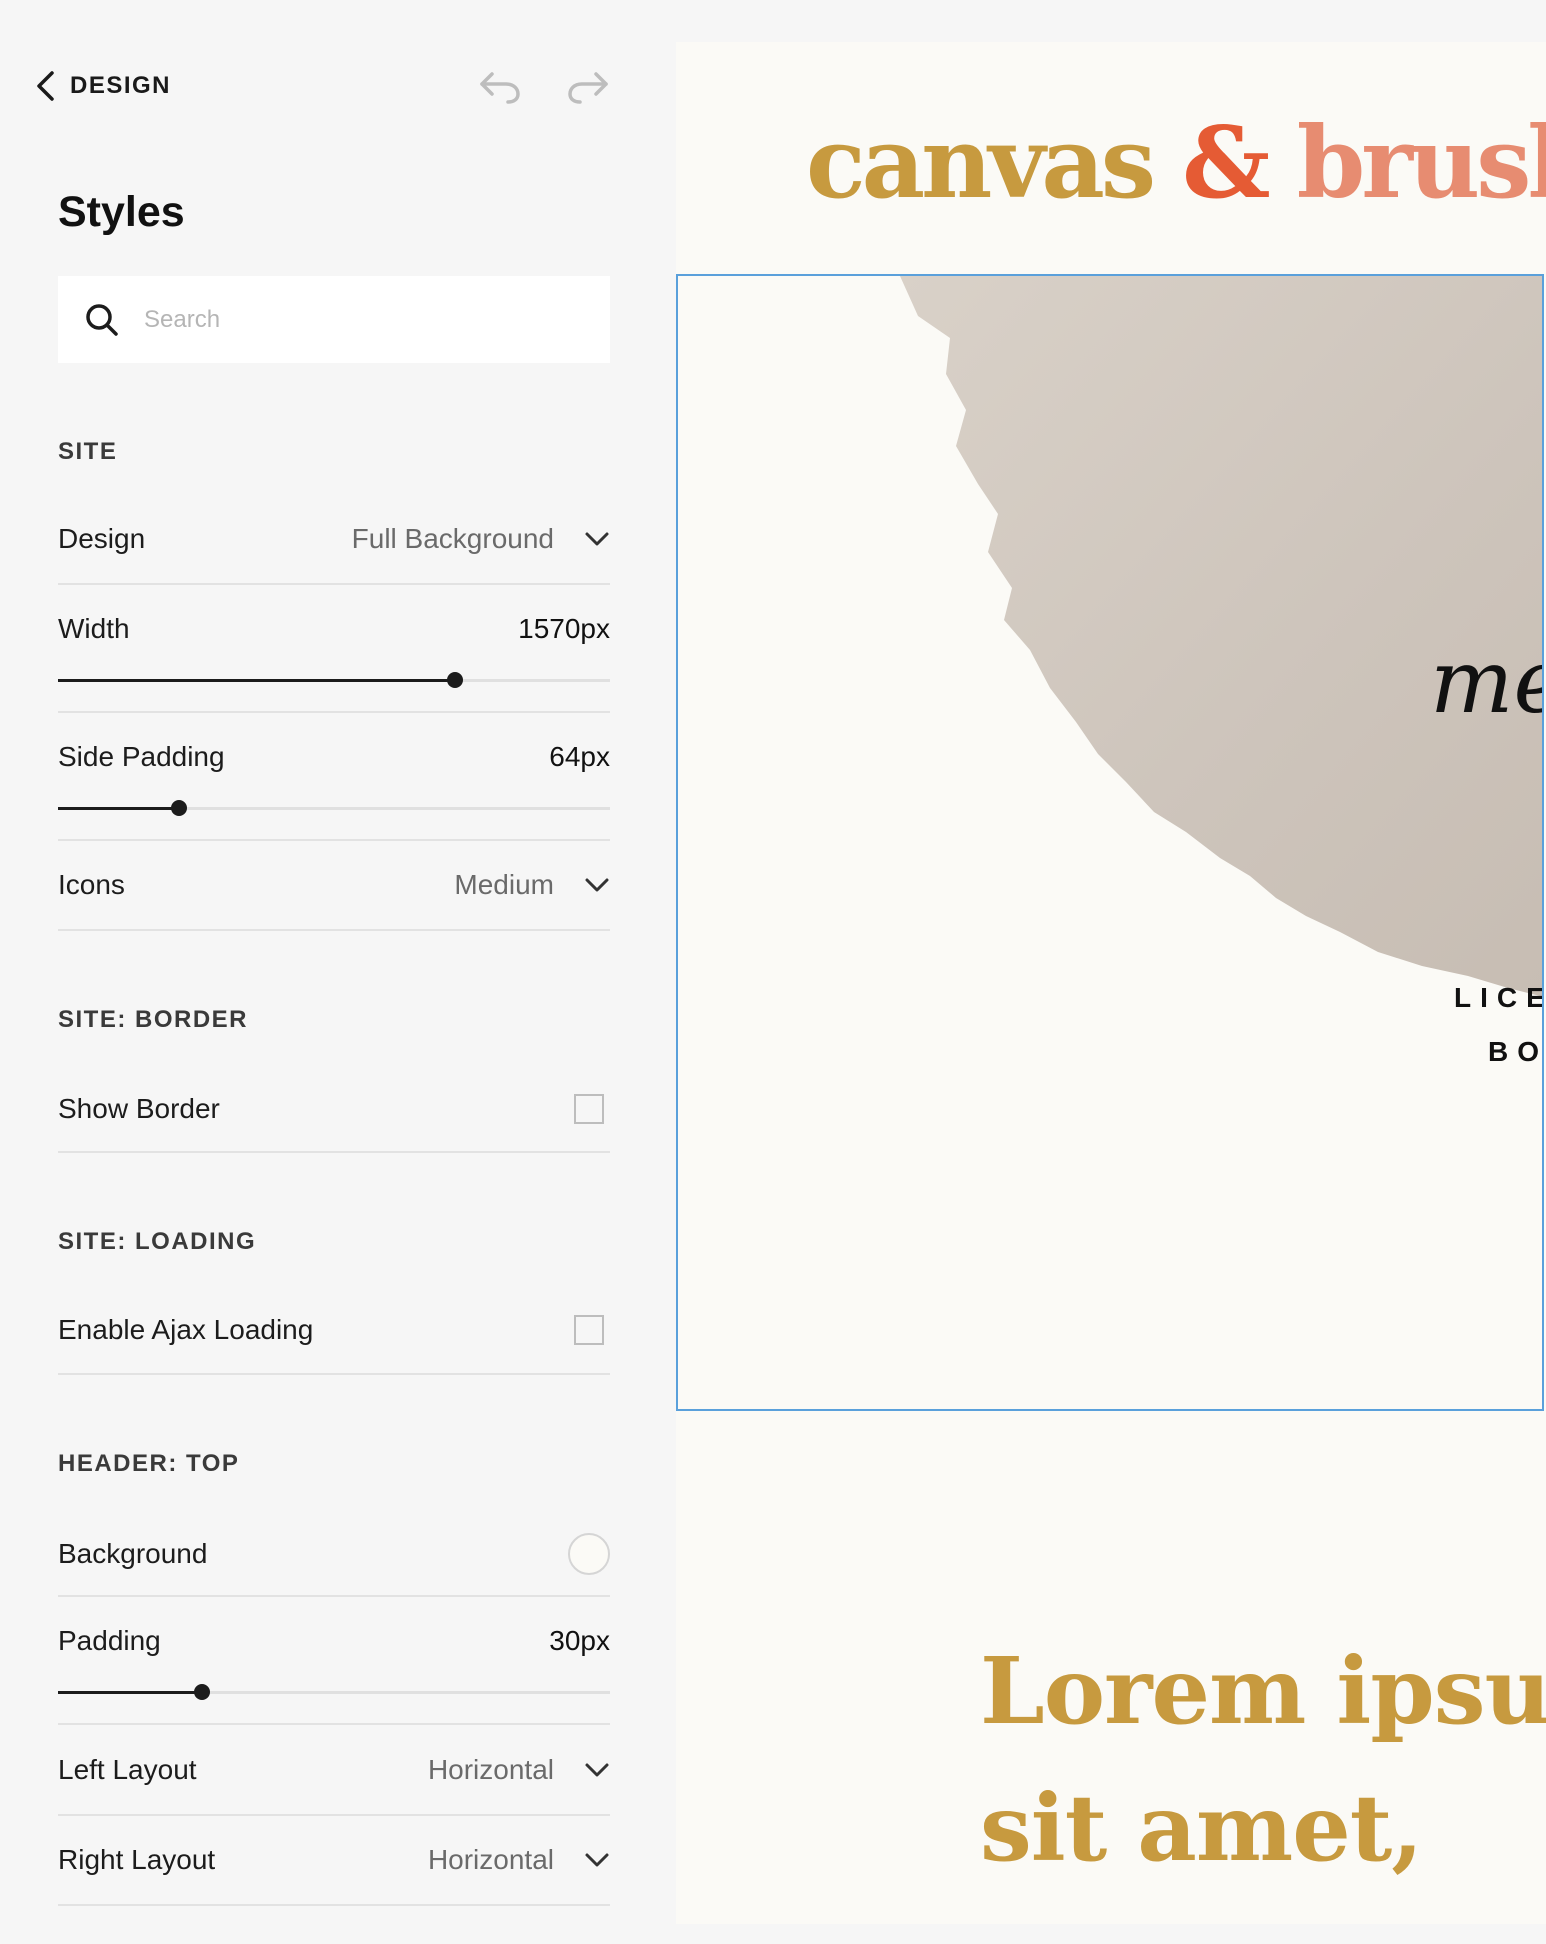 This screenshot has height=1944, width=1546. I want to click on design-select: Design Full Background, so click(334, 539).